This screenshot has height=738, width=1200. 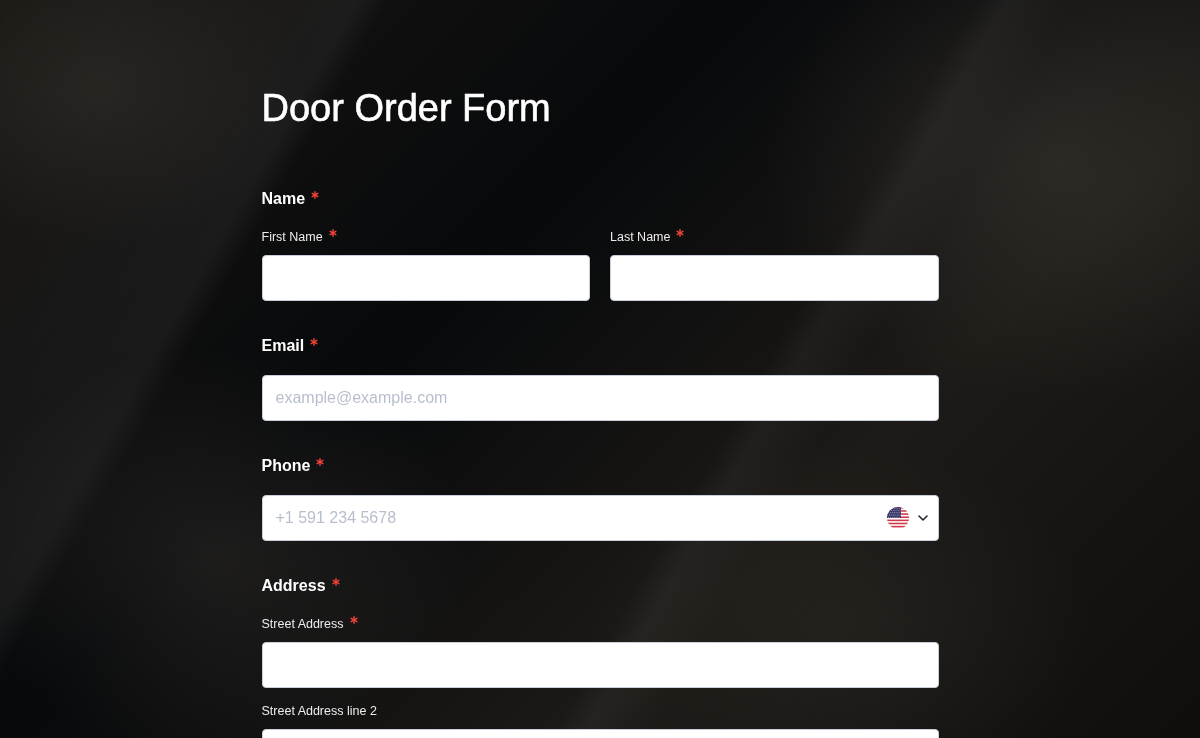 What do you see at coordinates (292, 237) in the screenshot?
I see `field-label: First Name` at bounding box center [292, 237].